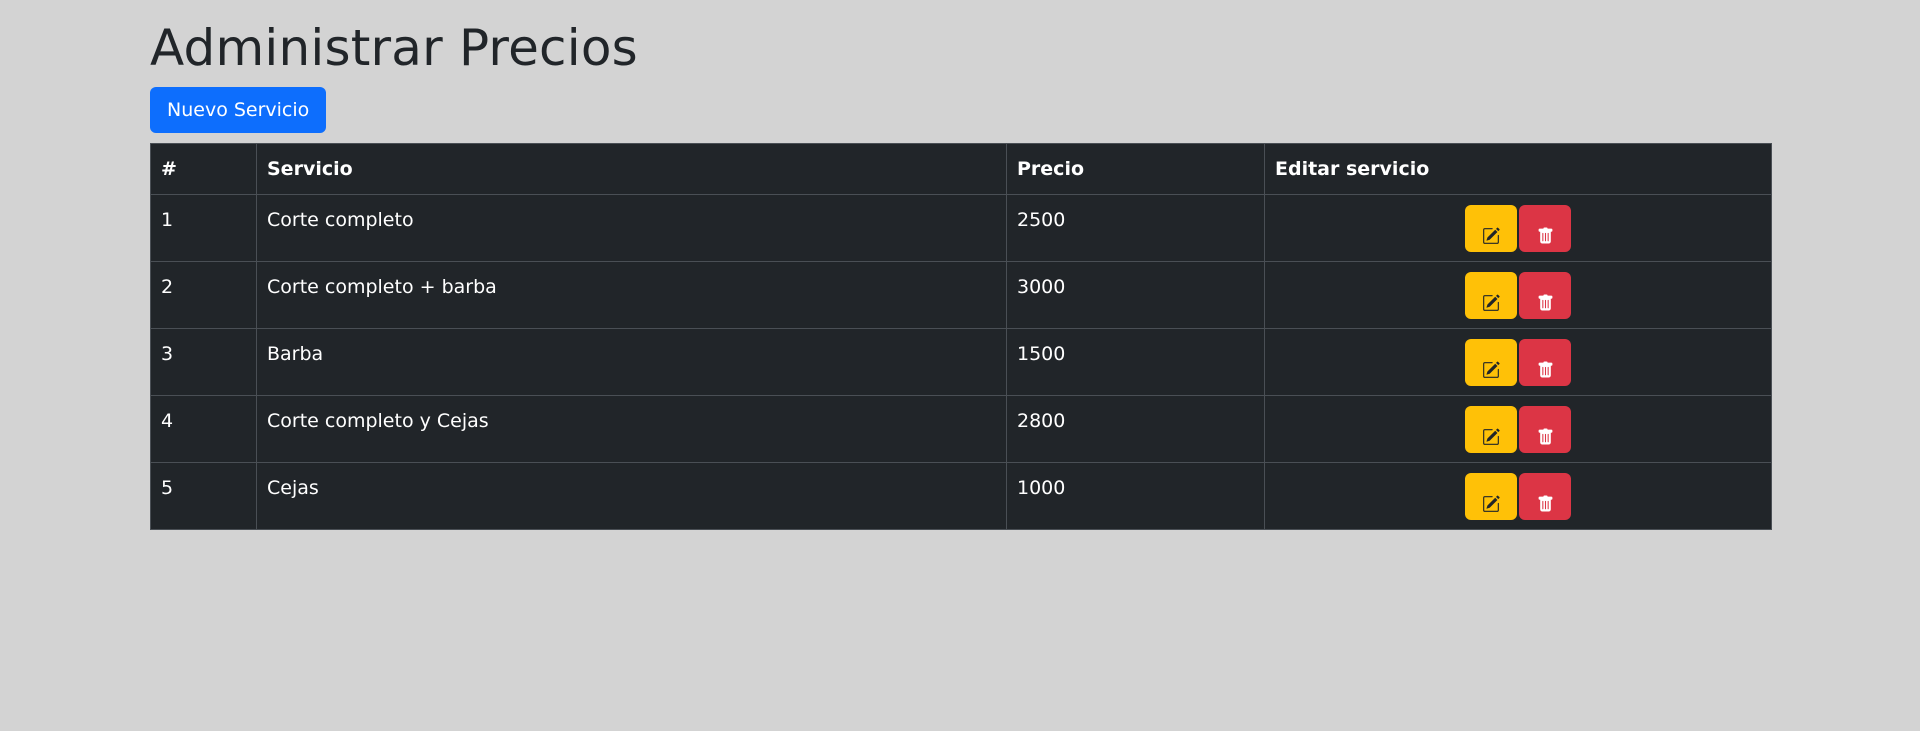  I want to click on row-price: 3000, so click(1135, 295).